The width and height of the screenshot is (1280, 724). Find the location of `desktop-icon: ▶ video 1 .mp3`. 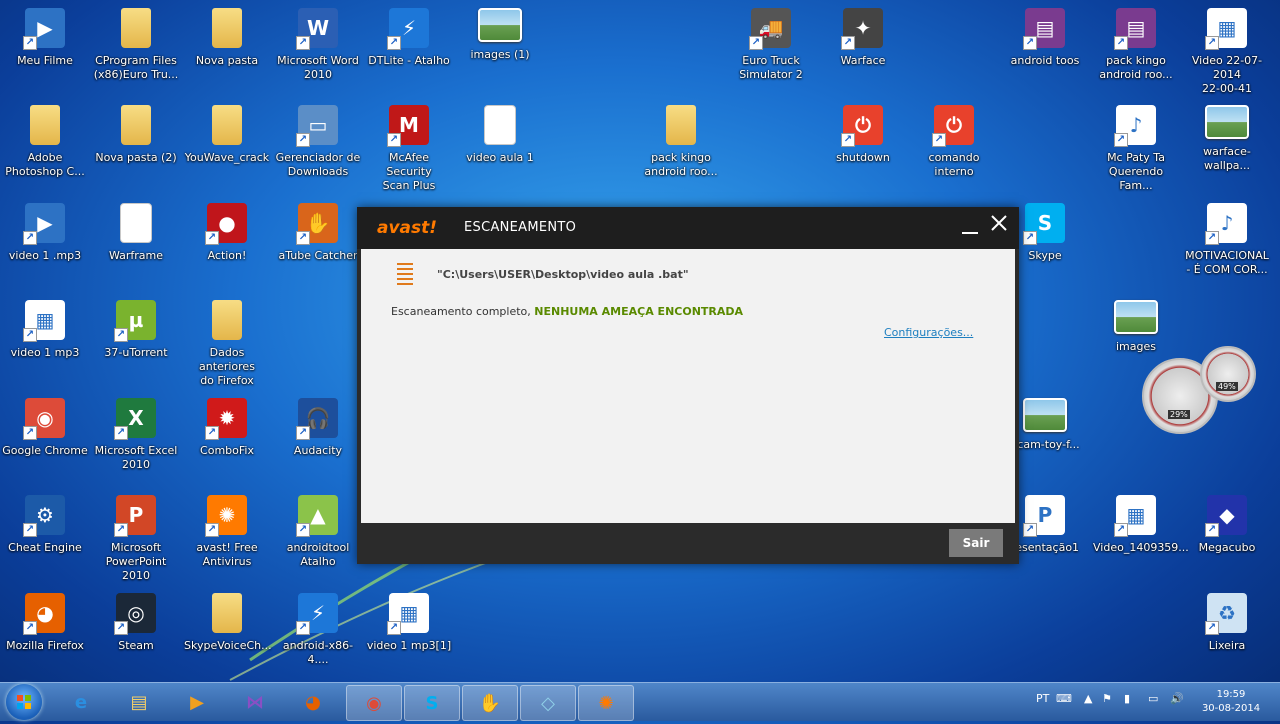

desktop-icon: ▶ video 1 .mp3 is located at coordinates (45, 233).